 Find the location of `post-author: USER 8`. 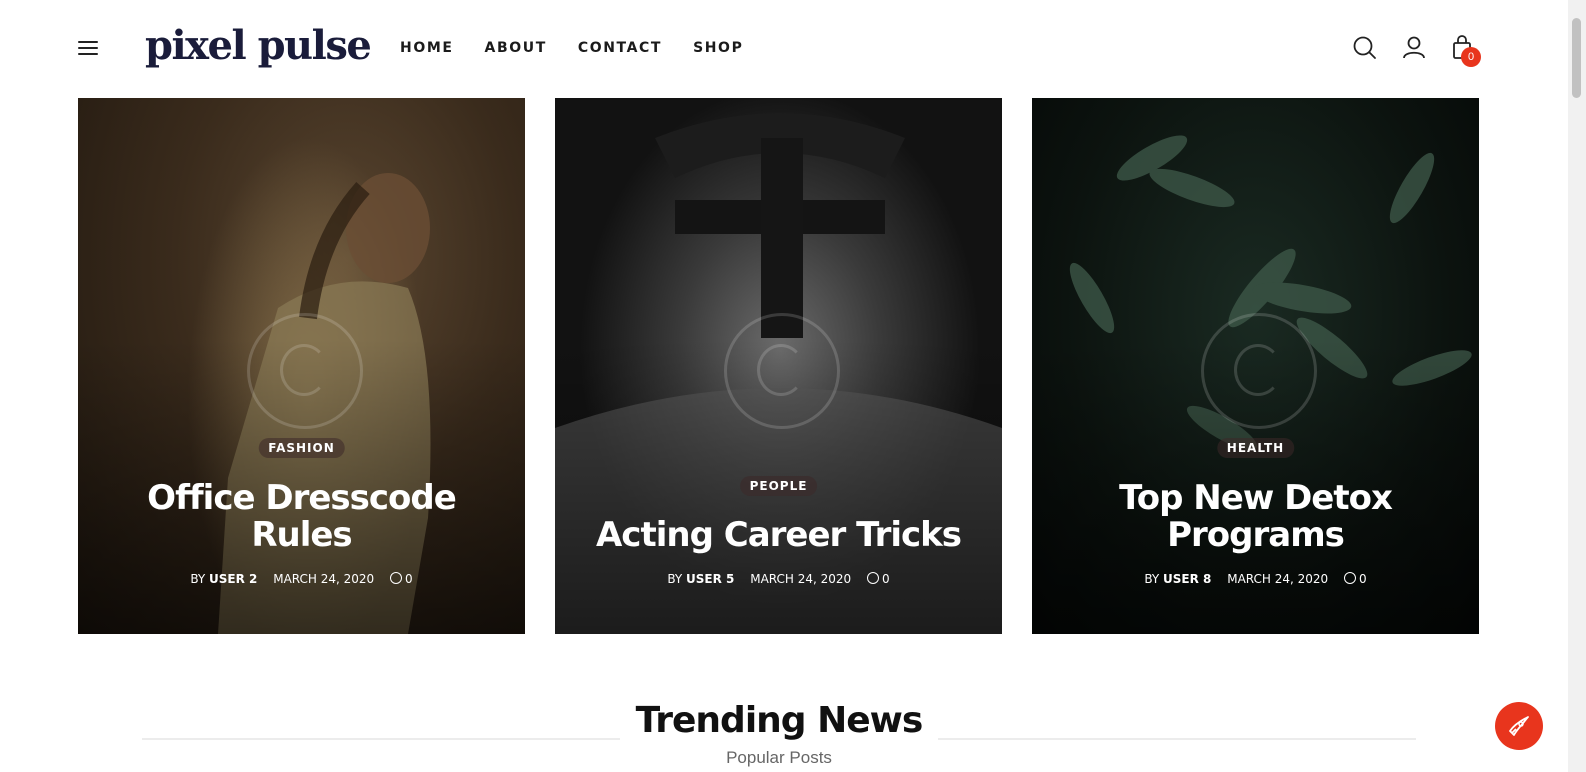

post-author: USER 8 is located at coordinates (1187, 579).